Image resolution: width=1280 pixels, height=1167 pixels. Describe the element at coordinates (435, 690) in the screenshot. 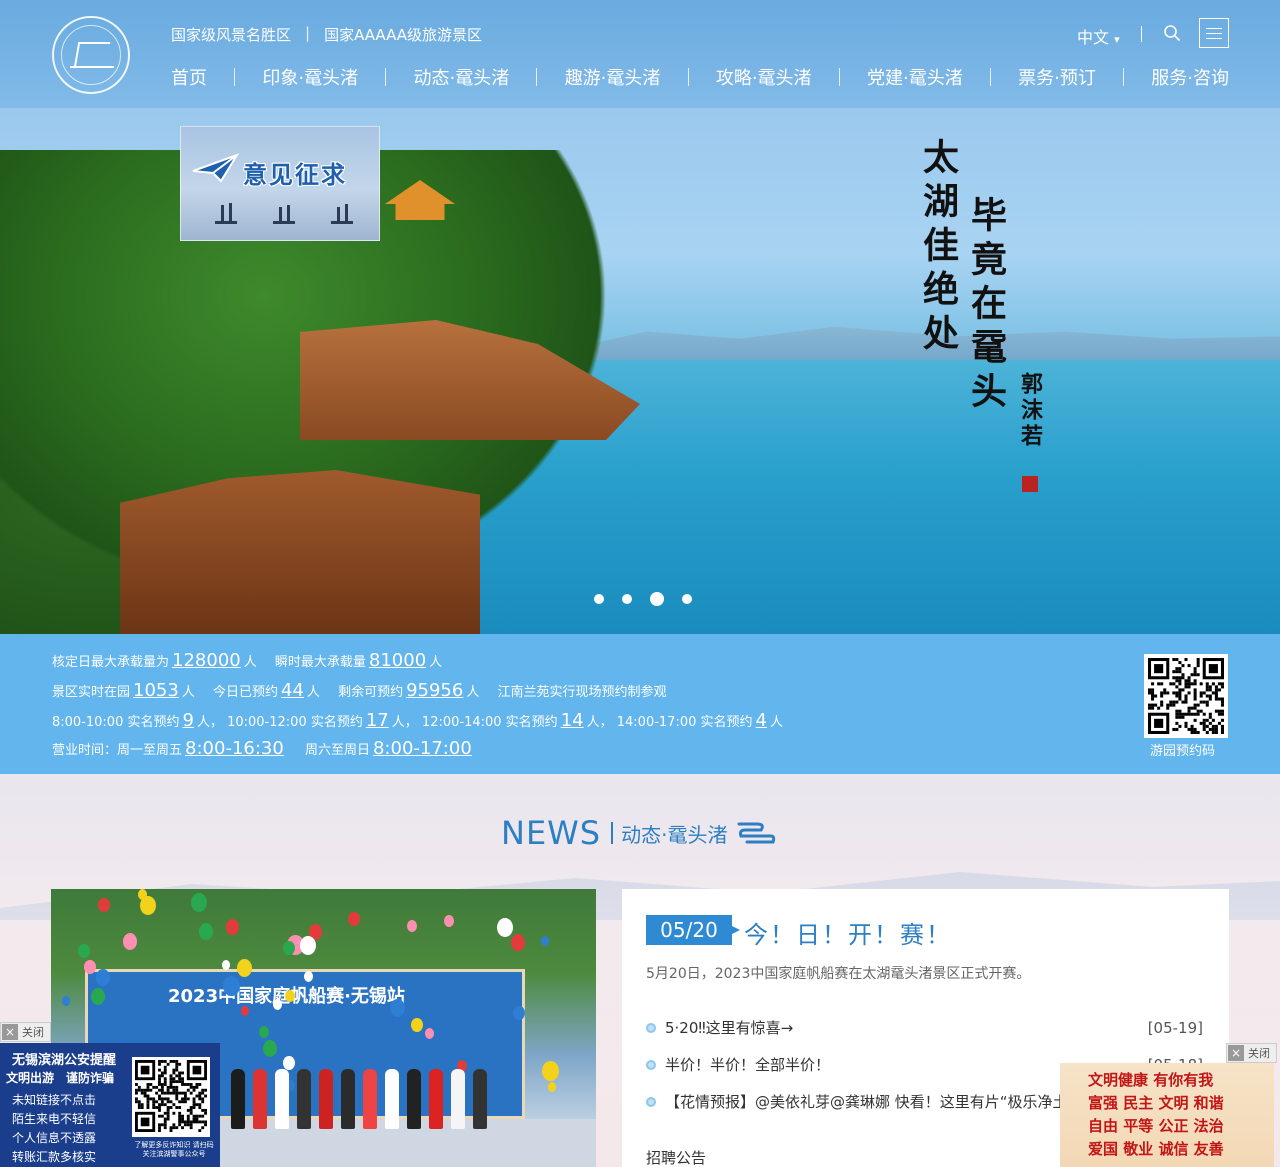

I see `remaining-value: 95956` at that location.